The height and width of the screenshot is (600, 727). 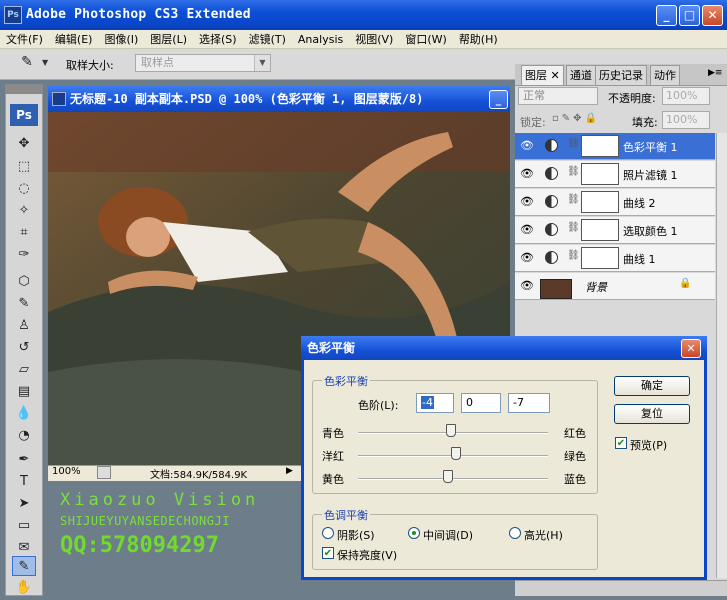 I want to click on layer-row: 👁 ⛓ 曲线 1, so click(x=615, y=258).